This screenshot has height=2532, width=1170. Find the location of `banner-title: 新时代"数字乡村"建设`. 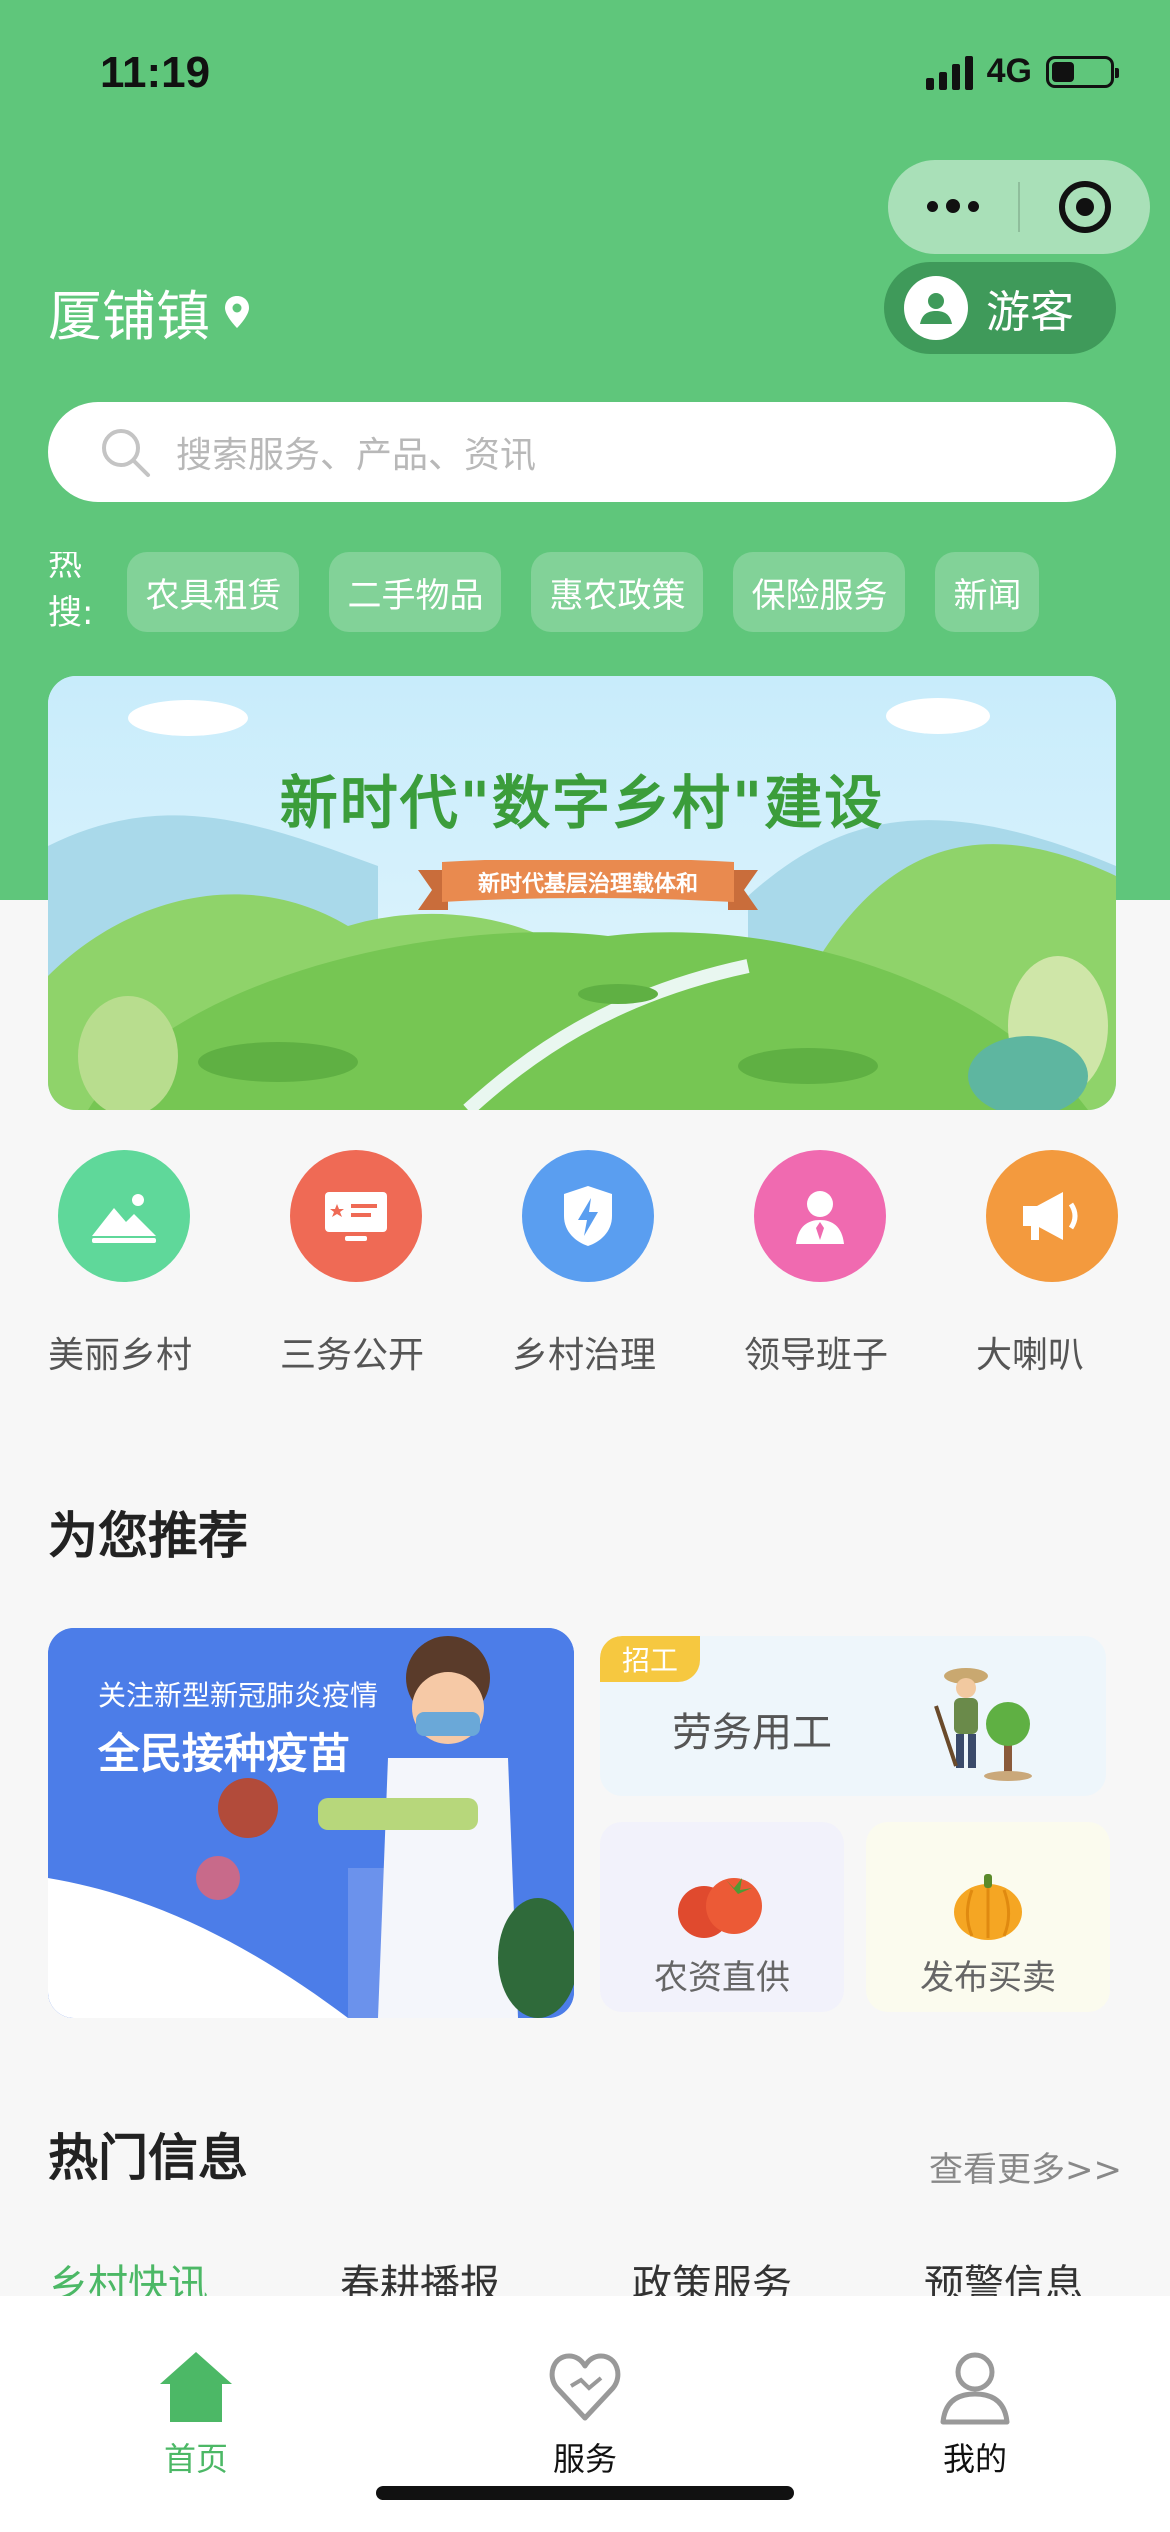

banner-title: 新时代"数字乡村"建设 is located at coordinates (582, 803).